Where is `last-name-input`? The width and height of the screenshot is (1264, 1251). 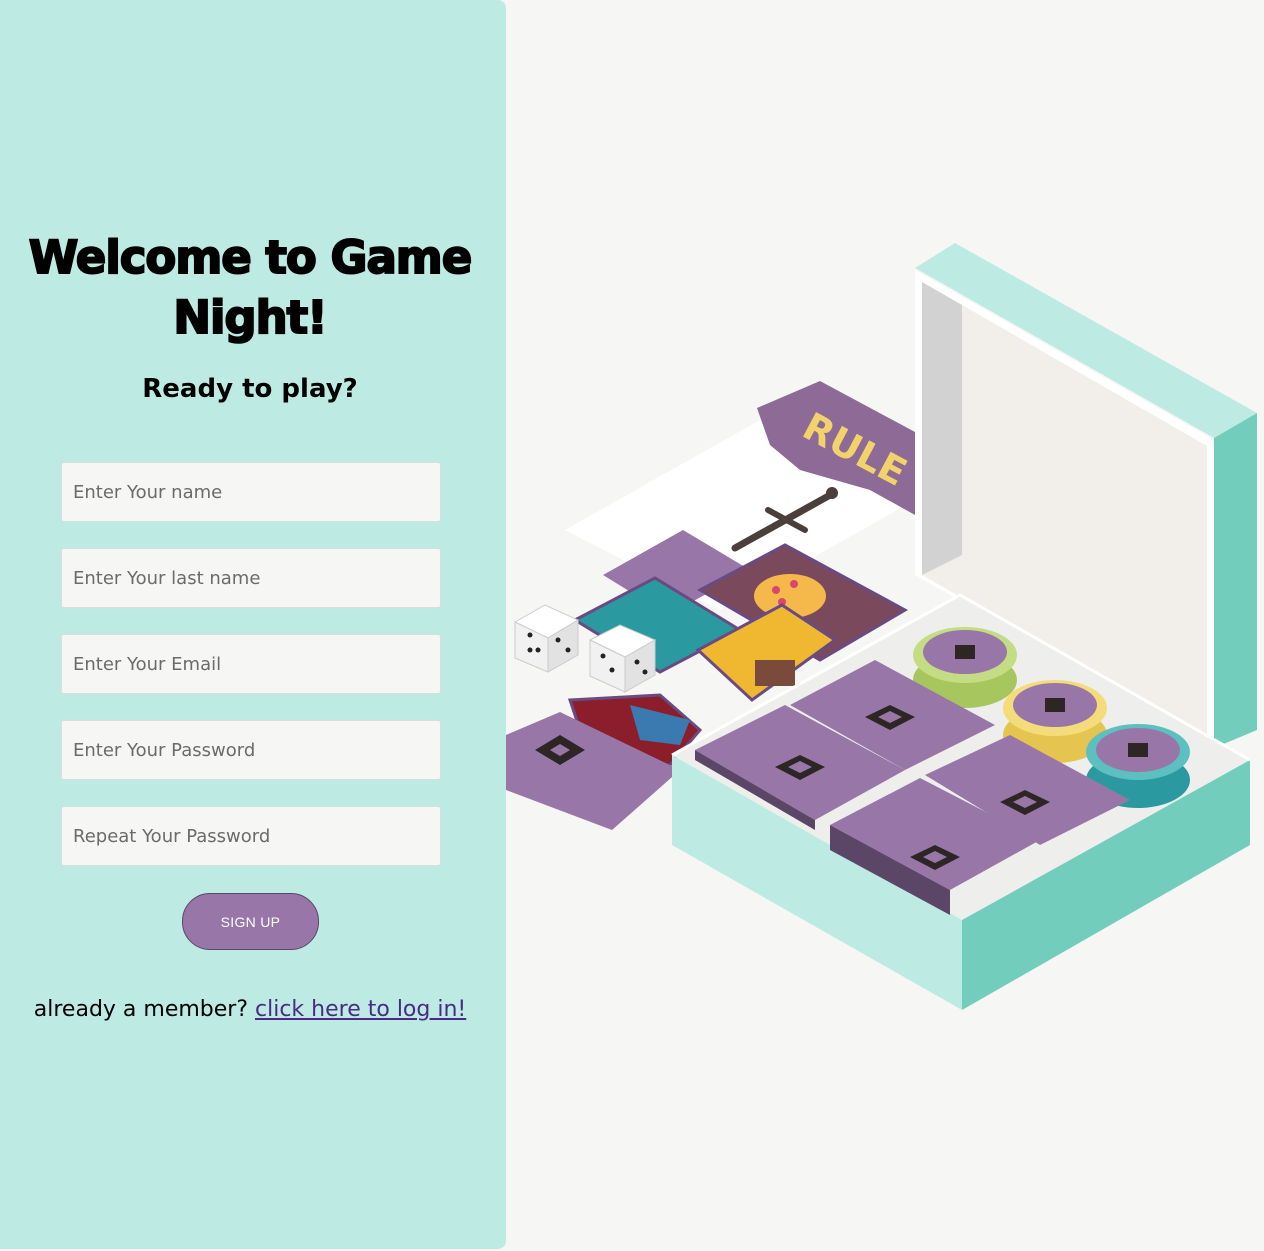
last-name-input is located at coordinates (251, 578).